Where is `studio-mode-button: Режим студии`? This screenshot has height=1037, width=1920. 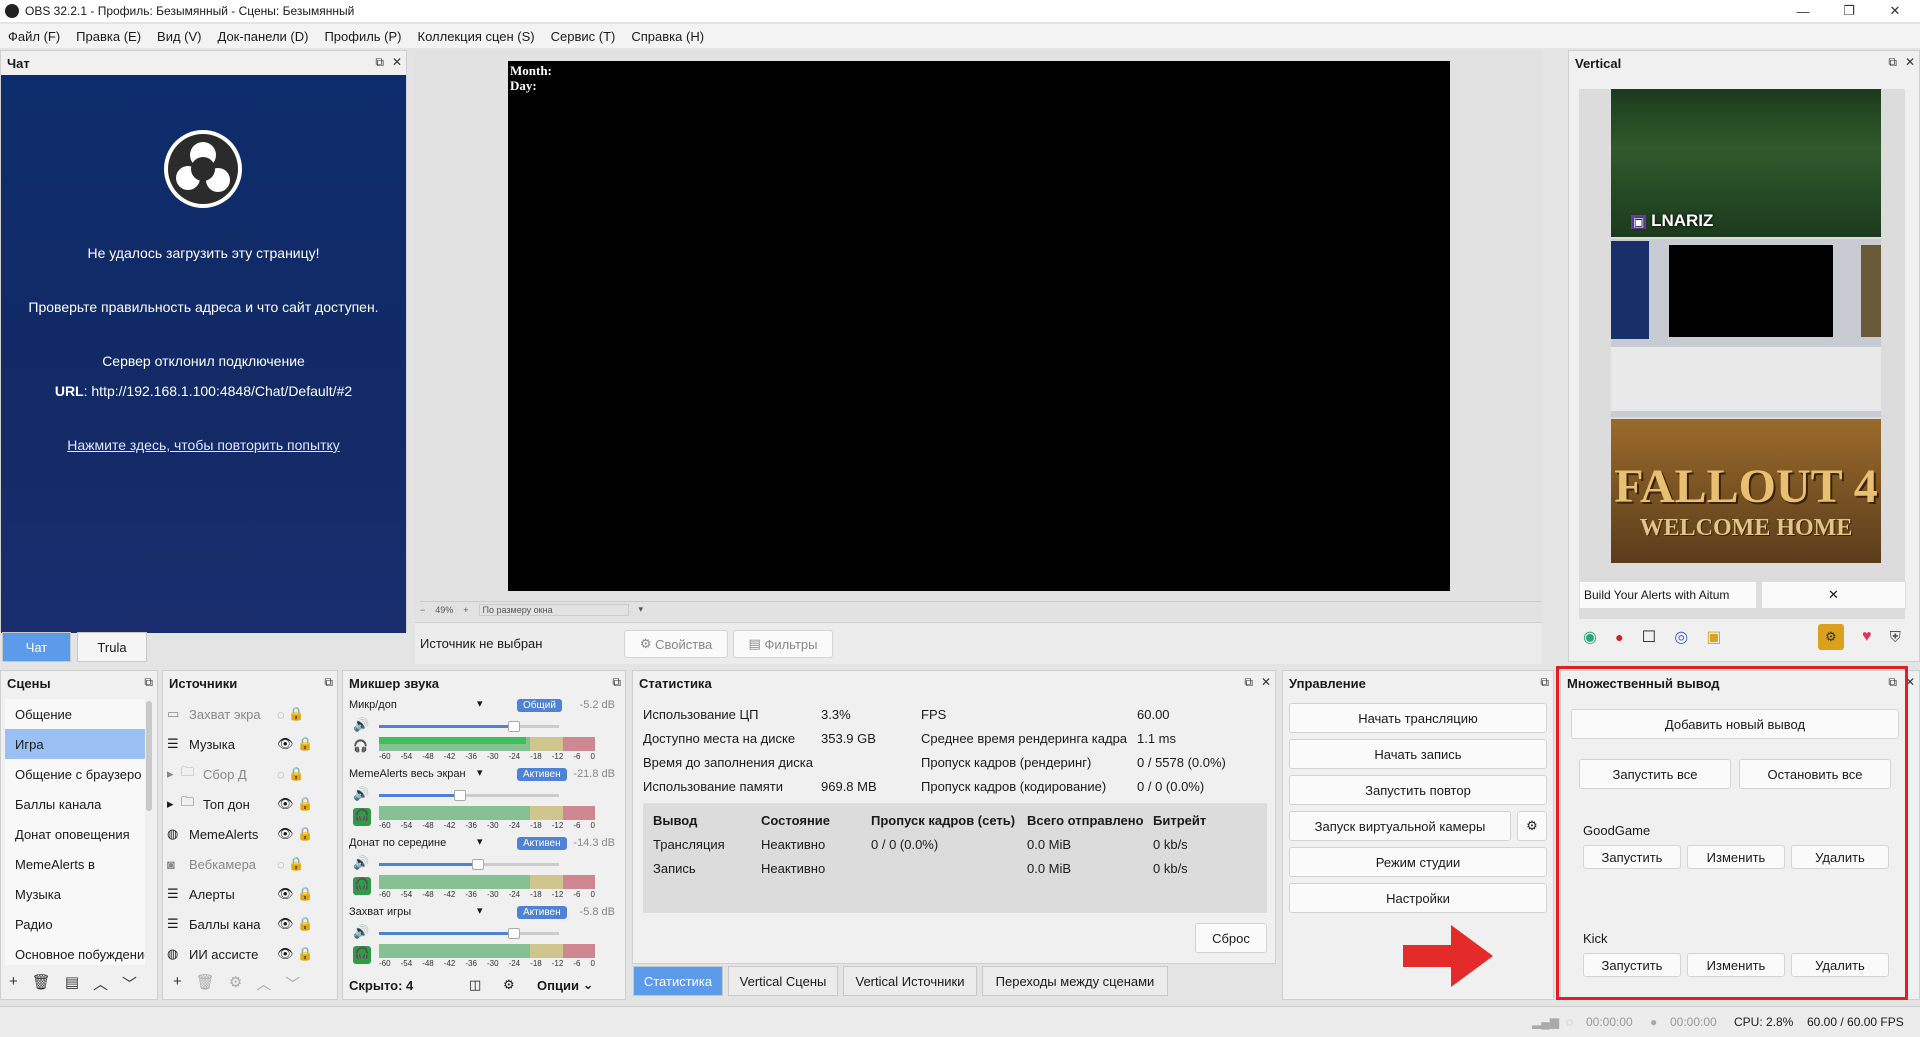 studio-mode-button: Режим студии is located at coordinates (1418, 862).